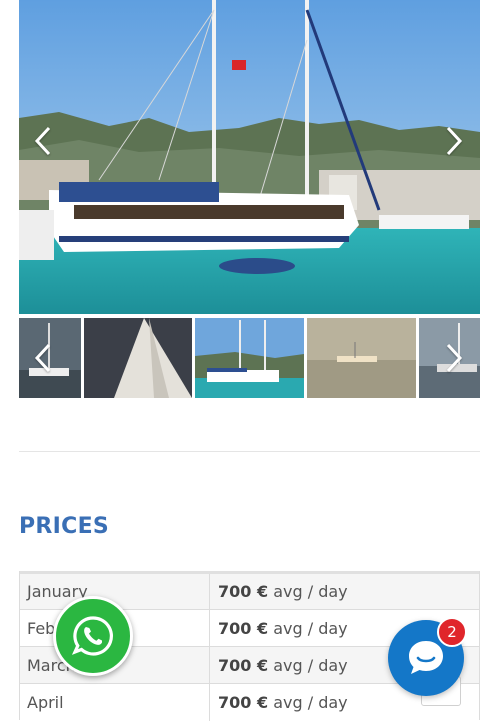 The height and width of the screenshot is (721, 499). Describe the element at coordinates (114, 702) in the screenshot. I see `month-cell: April` at that location.